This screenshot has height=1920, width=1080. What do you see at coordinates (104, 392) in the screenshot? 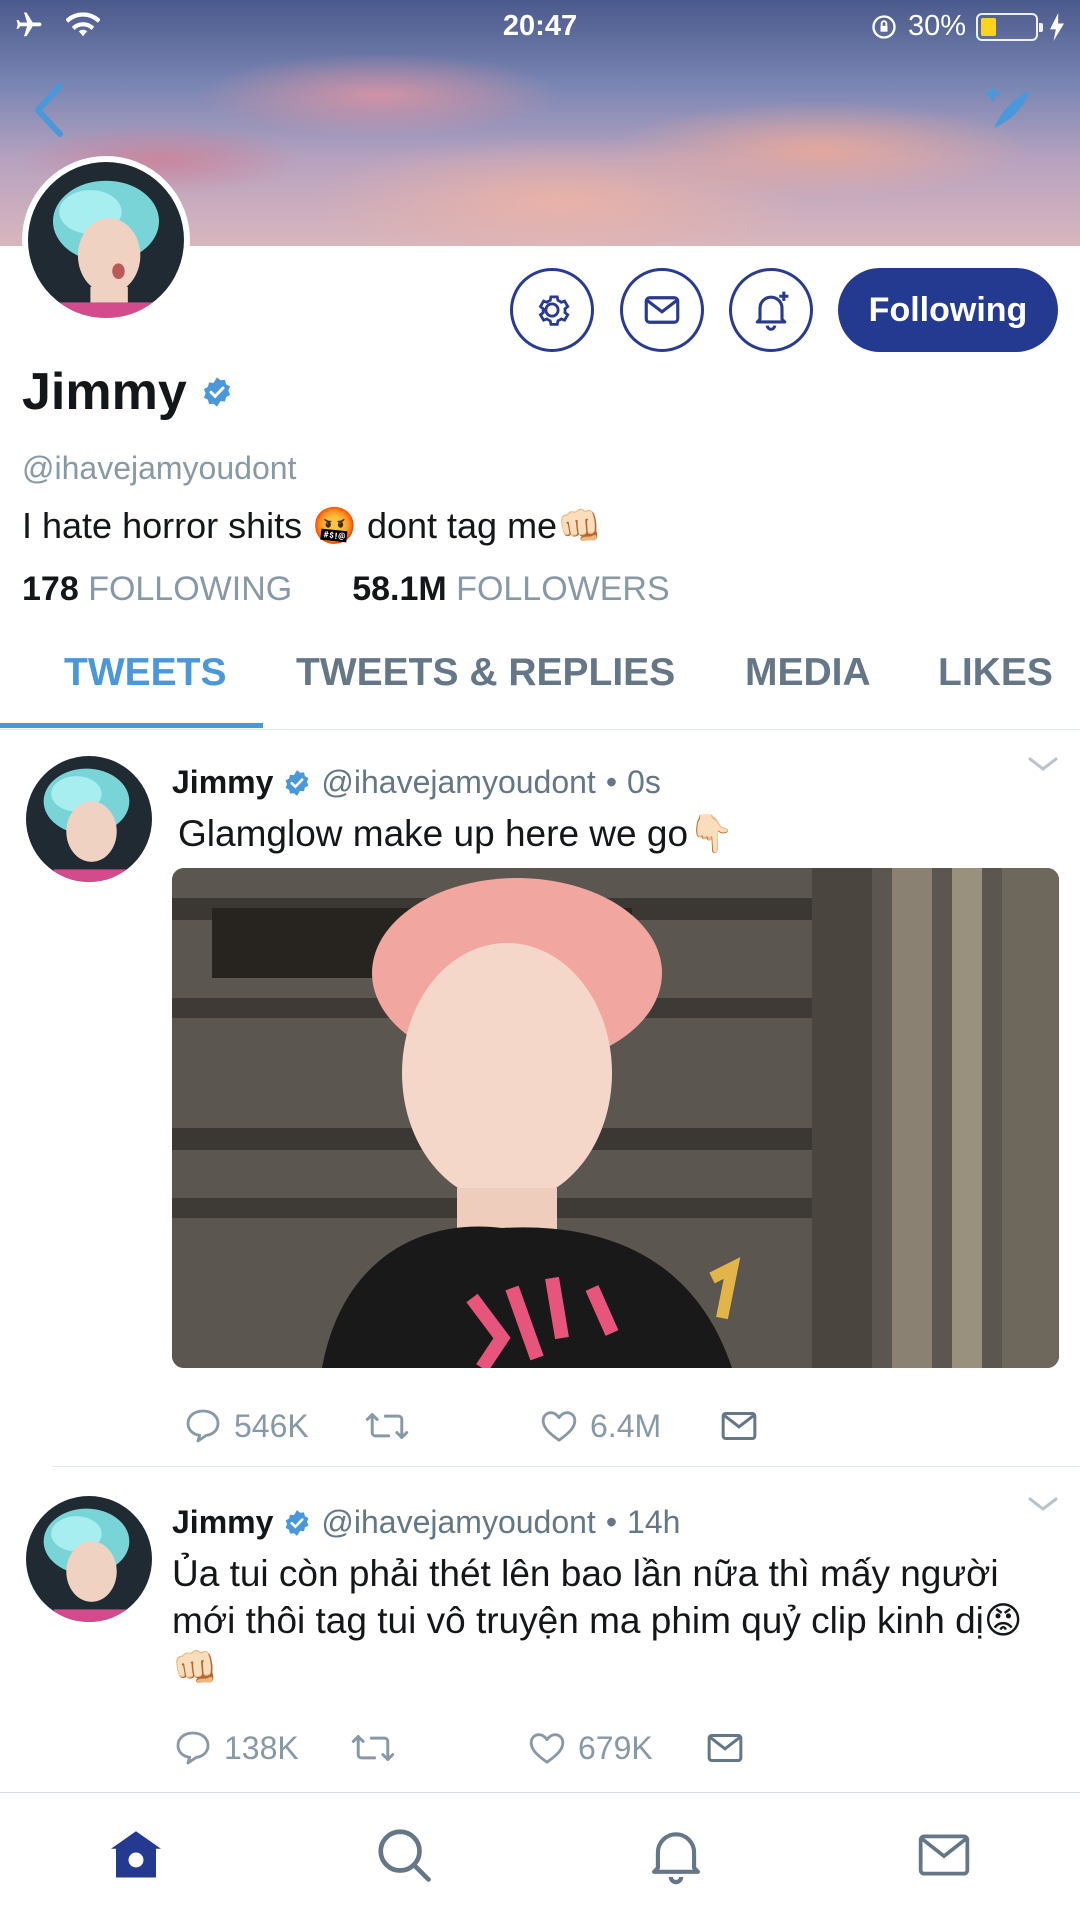
I see `profile-name: Jimmy` at bounding box center [104, 392].